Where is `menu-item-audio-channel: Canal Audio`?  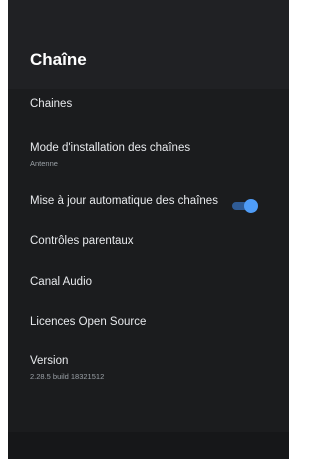
menu-item-audio-channel: Canal Audio is located at coordinates (154, 282).